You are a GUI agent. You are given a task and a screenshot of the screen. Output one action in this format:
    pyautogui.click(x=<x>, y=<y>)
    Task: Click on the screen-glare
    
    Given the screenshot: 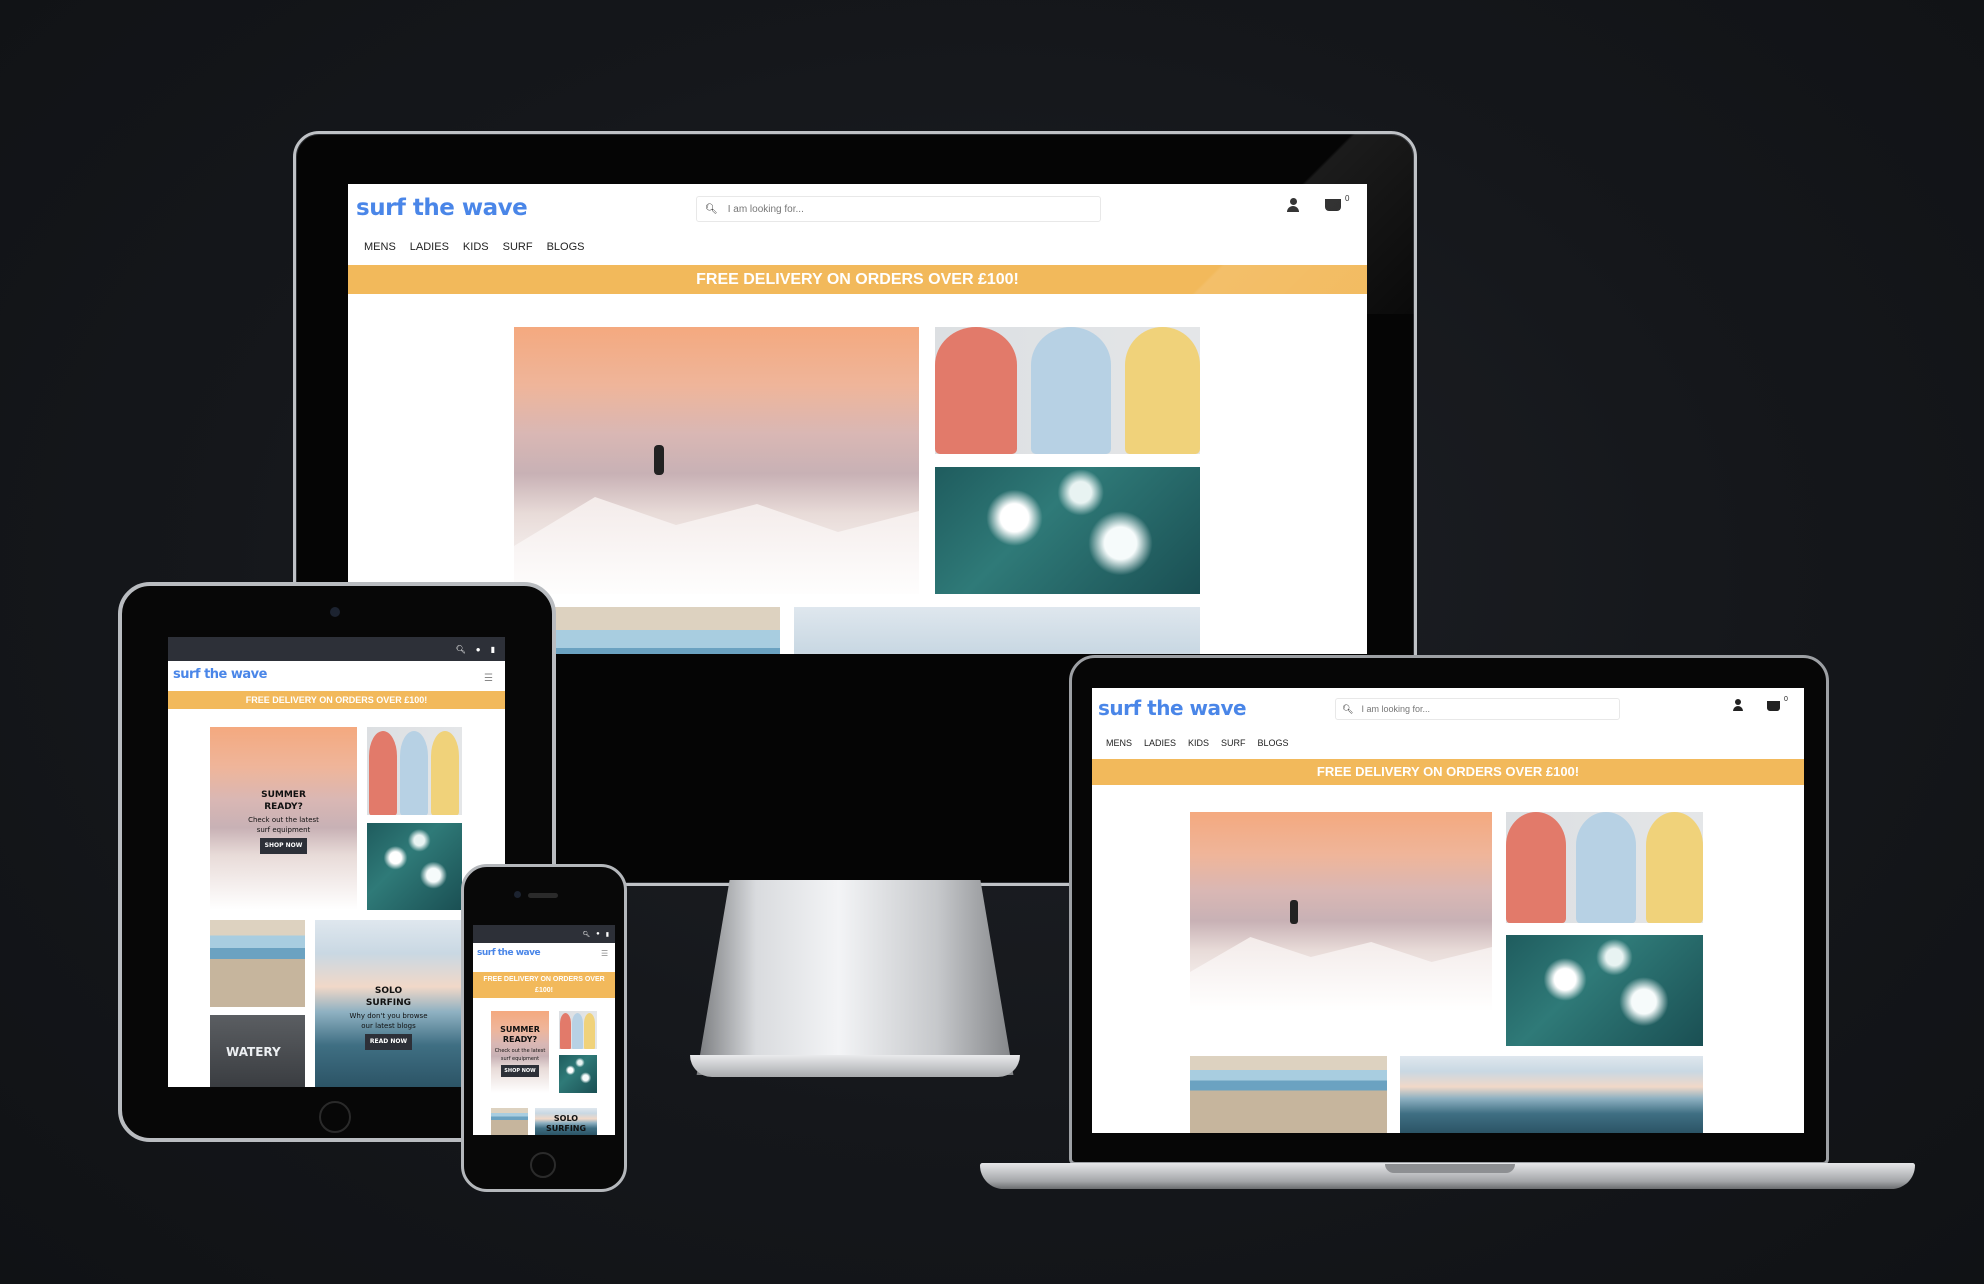 What is the action you would take?
    pyautogui.click(x=1302, y=224)
    